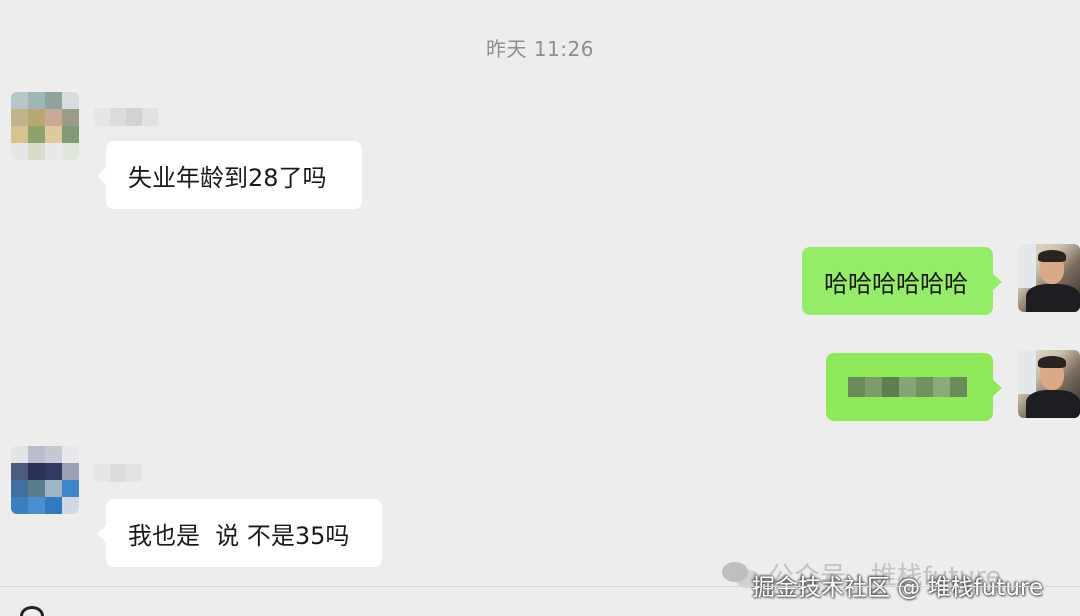 The width and height of the screenshot is (1080, 616). Describe the element at coordinates (540, 586) in the screenshot. I see `input-bar-divider` at that location.